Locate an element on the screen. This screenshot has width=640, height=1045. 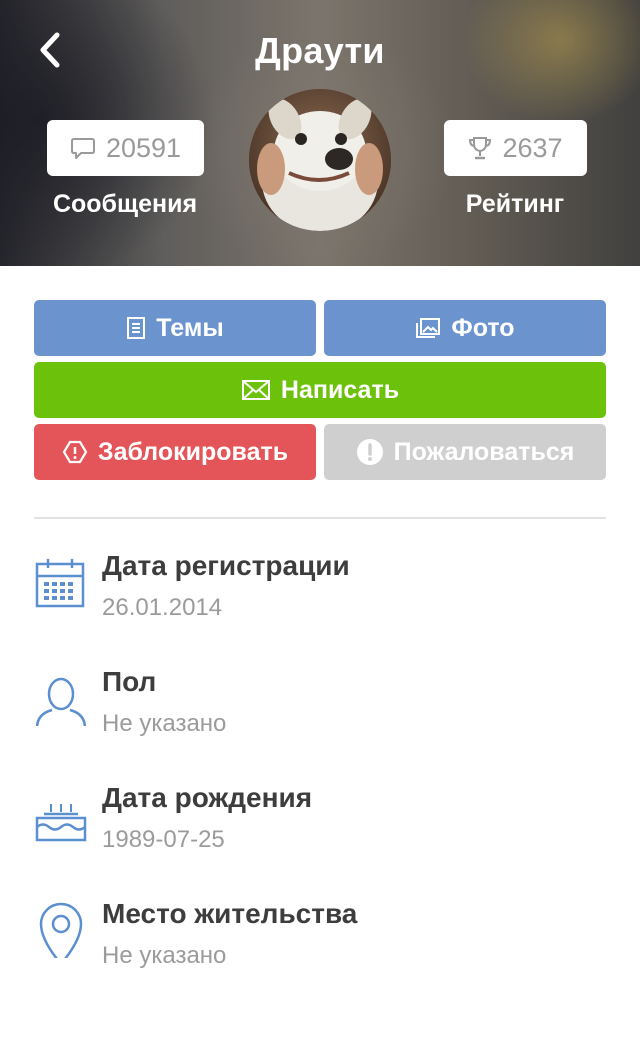
avatar-image is located at coordinates (320, 160).